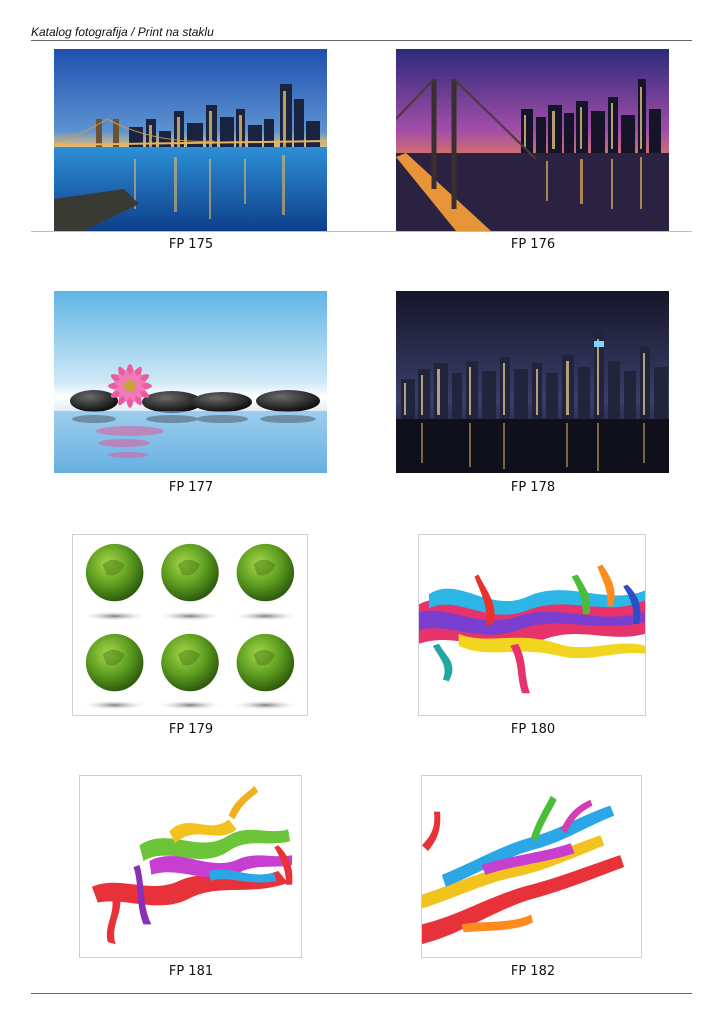 Image resolution: width=723 pixels, height=1024 pixels. Describe the element at coordinates (191, 487) in the screenshot. I see `caption-fp177: FP 177` at that location.